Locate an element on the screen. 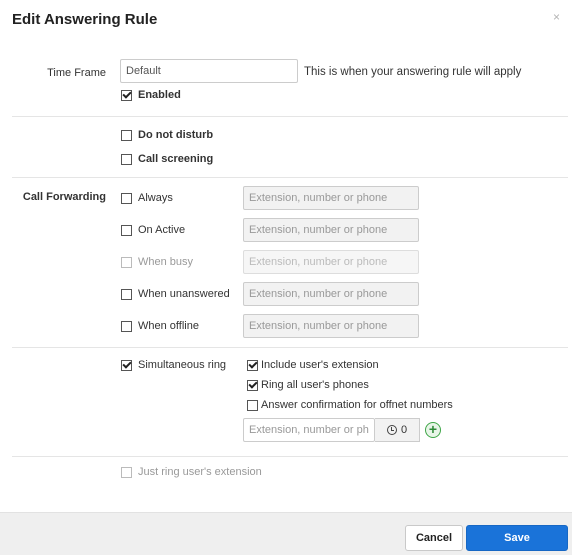 The width and height of the screenshot is (572, 555). screening-checkbox is located at coordinates (126, 159).